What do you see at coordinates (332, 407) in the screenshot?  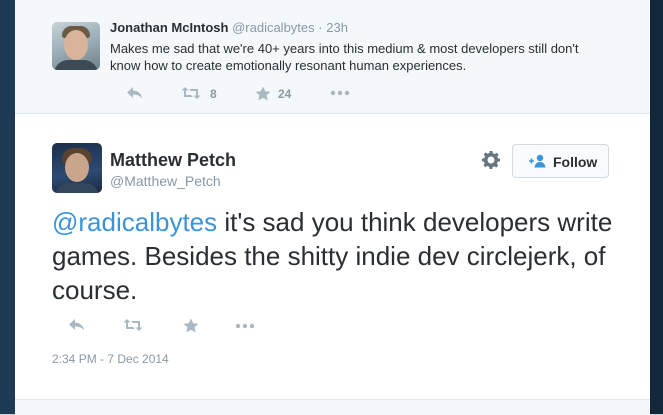 I see `reply-area` at bounding box center [332, 407].